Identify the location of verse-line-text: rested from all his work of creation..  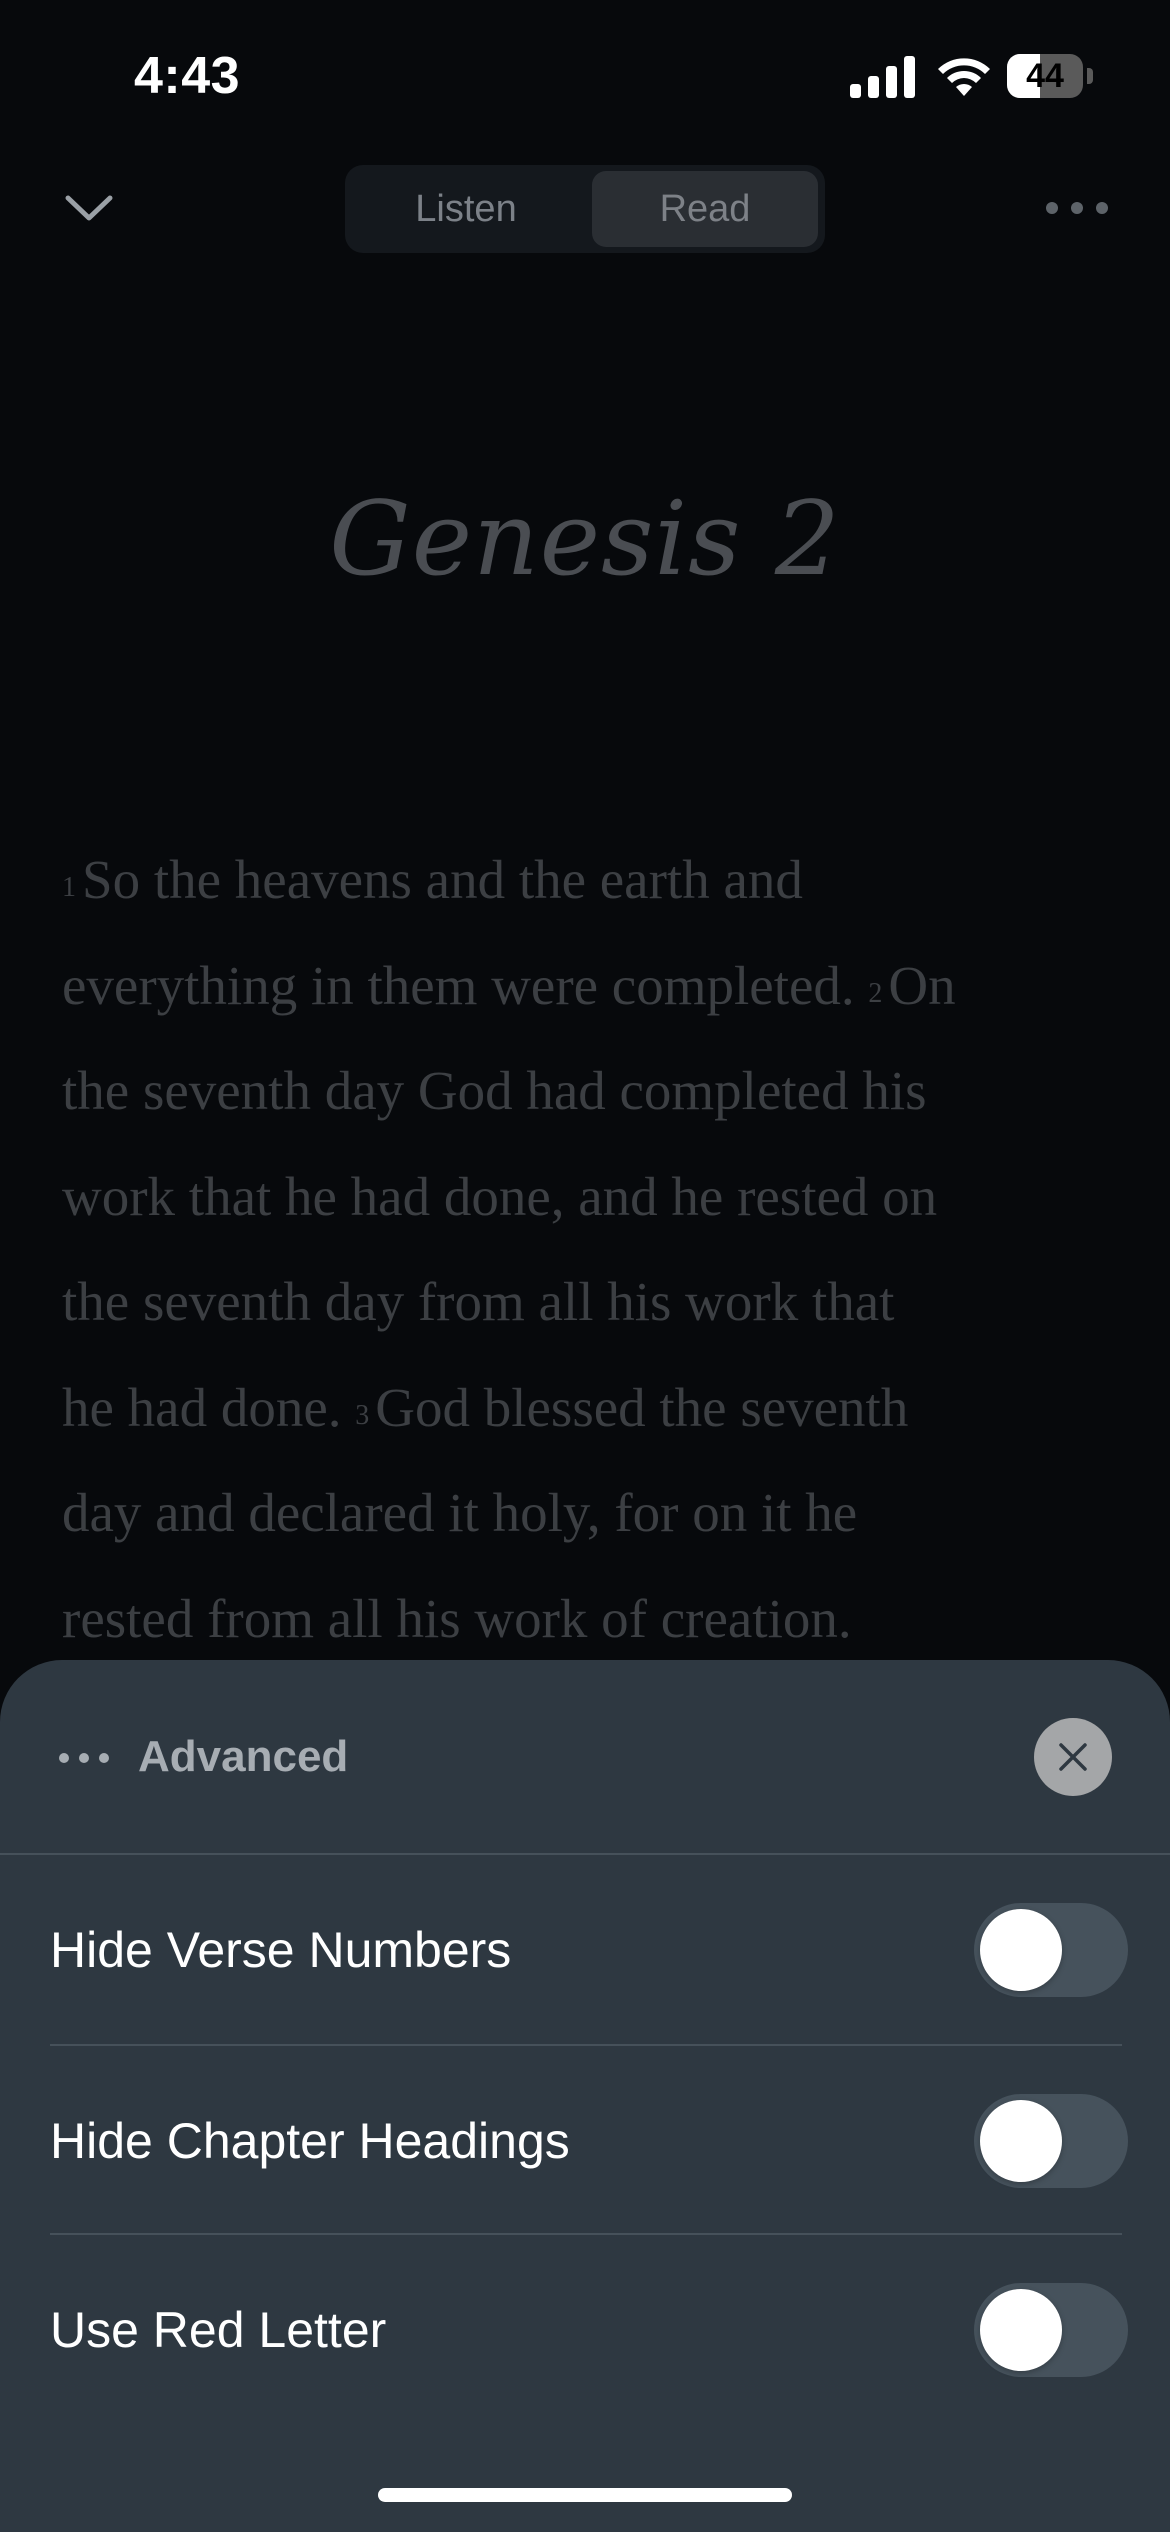
(457, 1618).